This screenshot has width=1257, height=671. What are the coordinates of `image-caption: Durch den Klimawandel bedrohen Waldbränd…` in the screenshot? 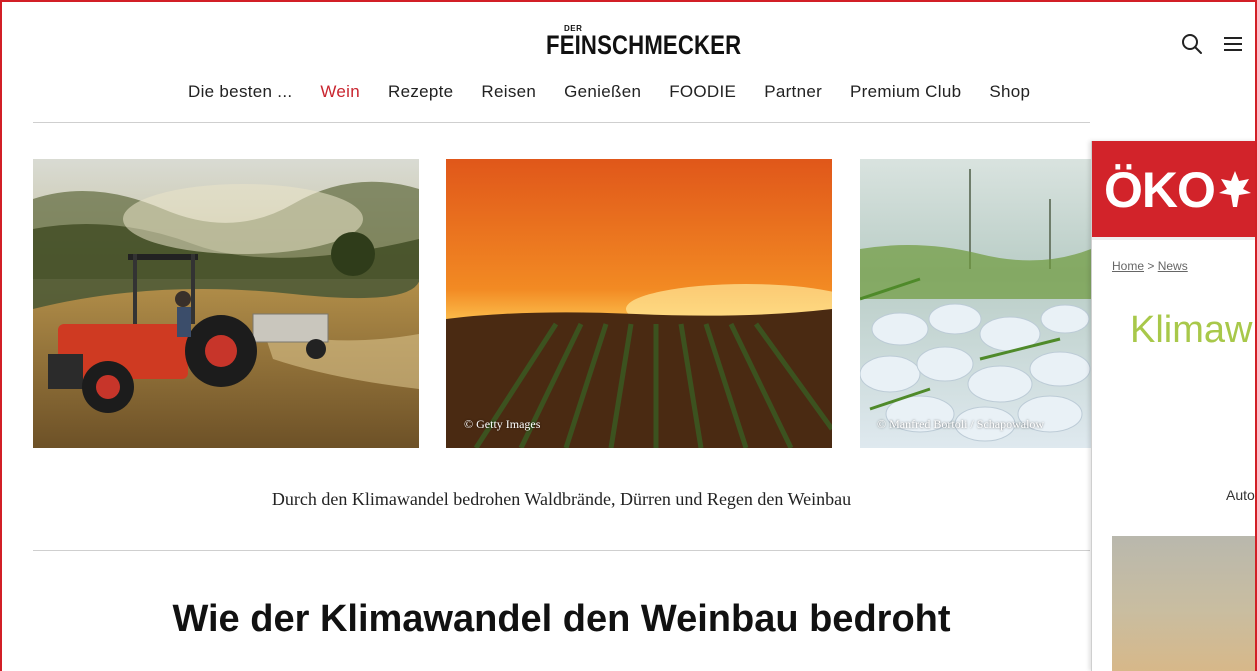 It's located at (561, 499).